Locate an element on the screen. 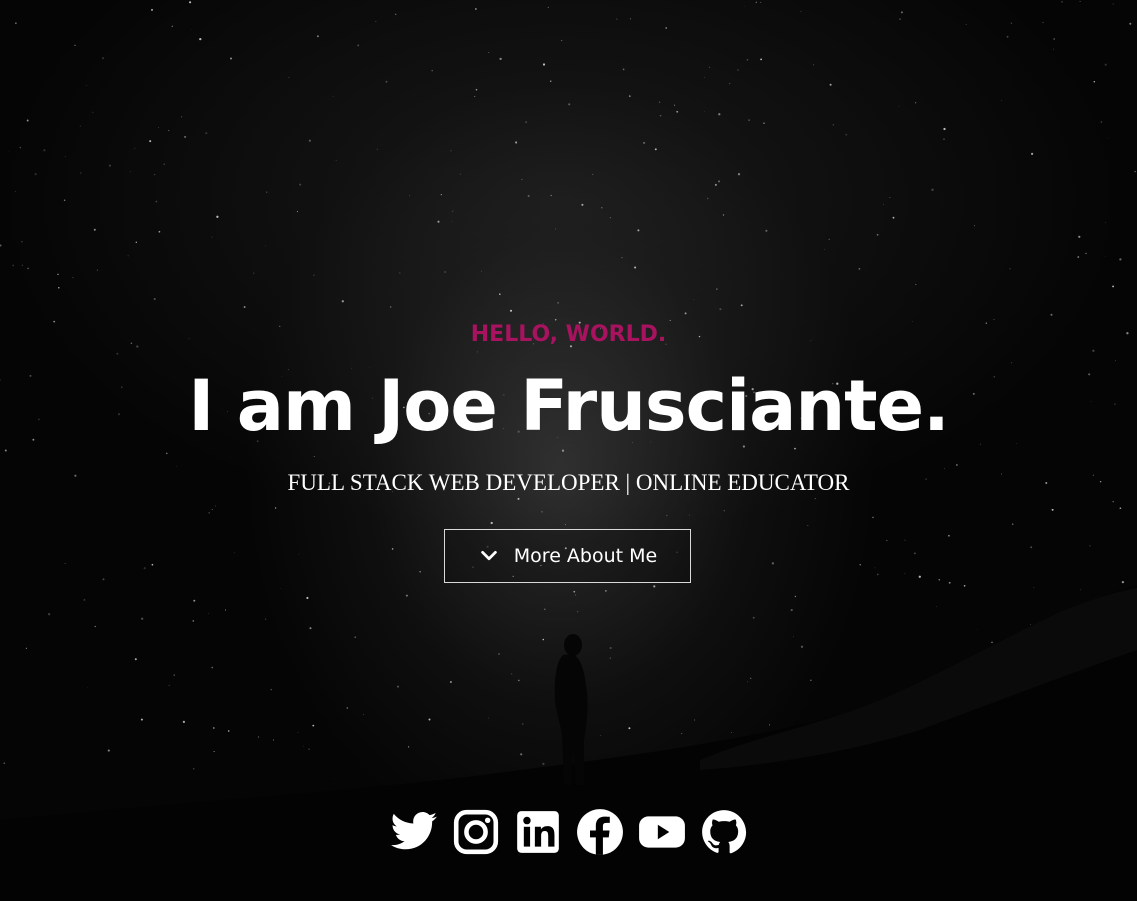 This screenshot has width=1137, height=901. more-about-me-button: More About Me is located at coordinates (567, 556).